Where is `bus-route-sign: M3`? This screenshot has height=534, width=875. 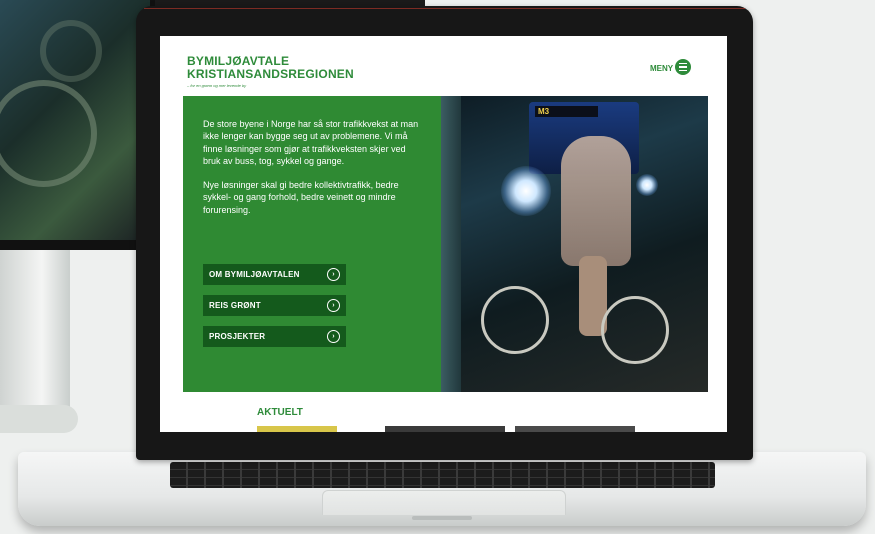
bus-route-sign: M3 is located at coordinates (566, 111).